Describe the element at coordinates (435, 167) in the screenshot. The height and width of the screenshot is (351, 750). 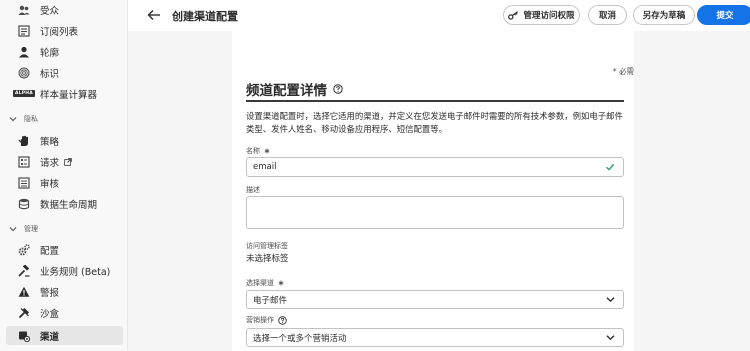
I see `name-field: email` at that location.